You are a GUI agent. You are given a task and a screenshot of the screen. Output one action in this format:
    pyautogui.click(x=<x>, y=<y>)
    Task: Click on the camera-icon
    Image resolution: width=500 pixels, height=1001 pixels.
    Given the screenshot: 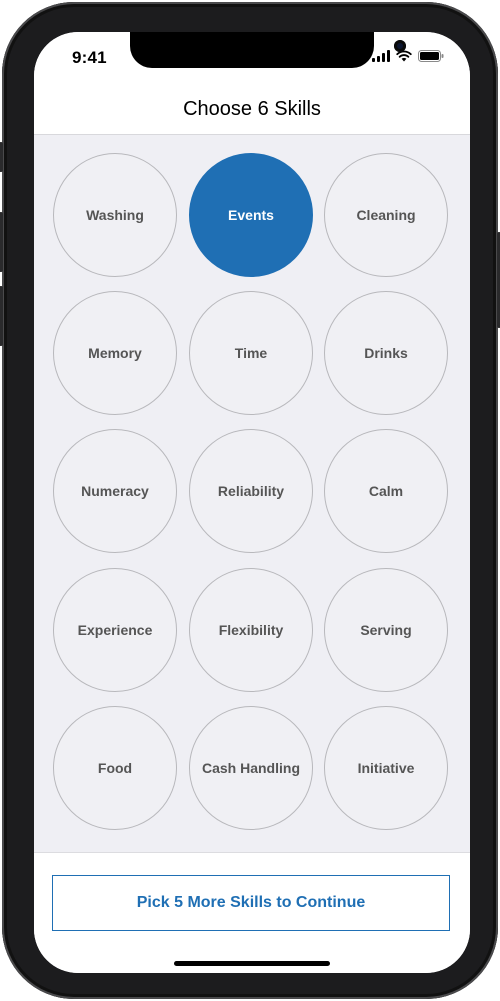 What is the action you would take?
    pyautogui.click(x=400, y=46)
    